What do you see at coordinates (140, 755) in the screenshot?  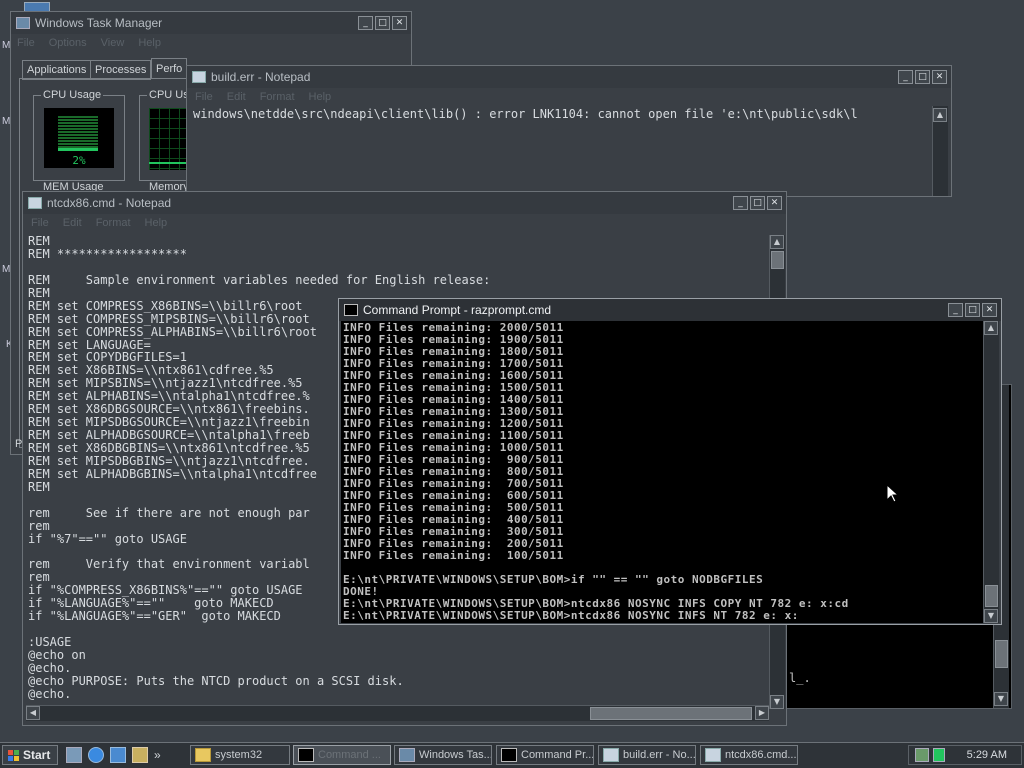 I see `search-icon` at bounding box center [140, 755].